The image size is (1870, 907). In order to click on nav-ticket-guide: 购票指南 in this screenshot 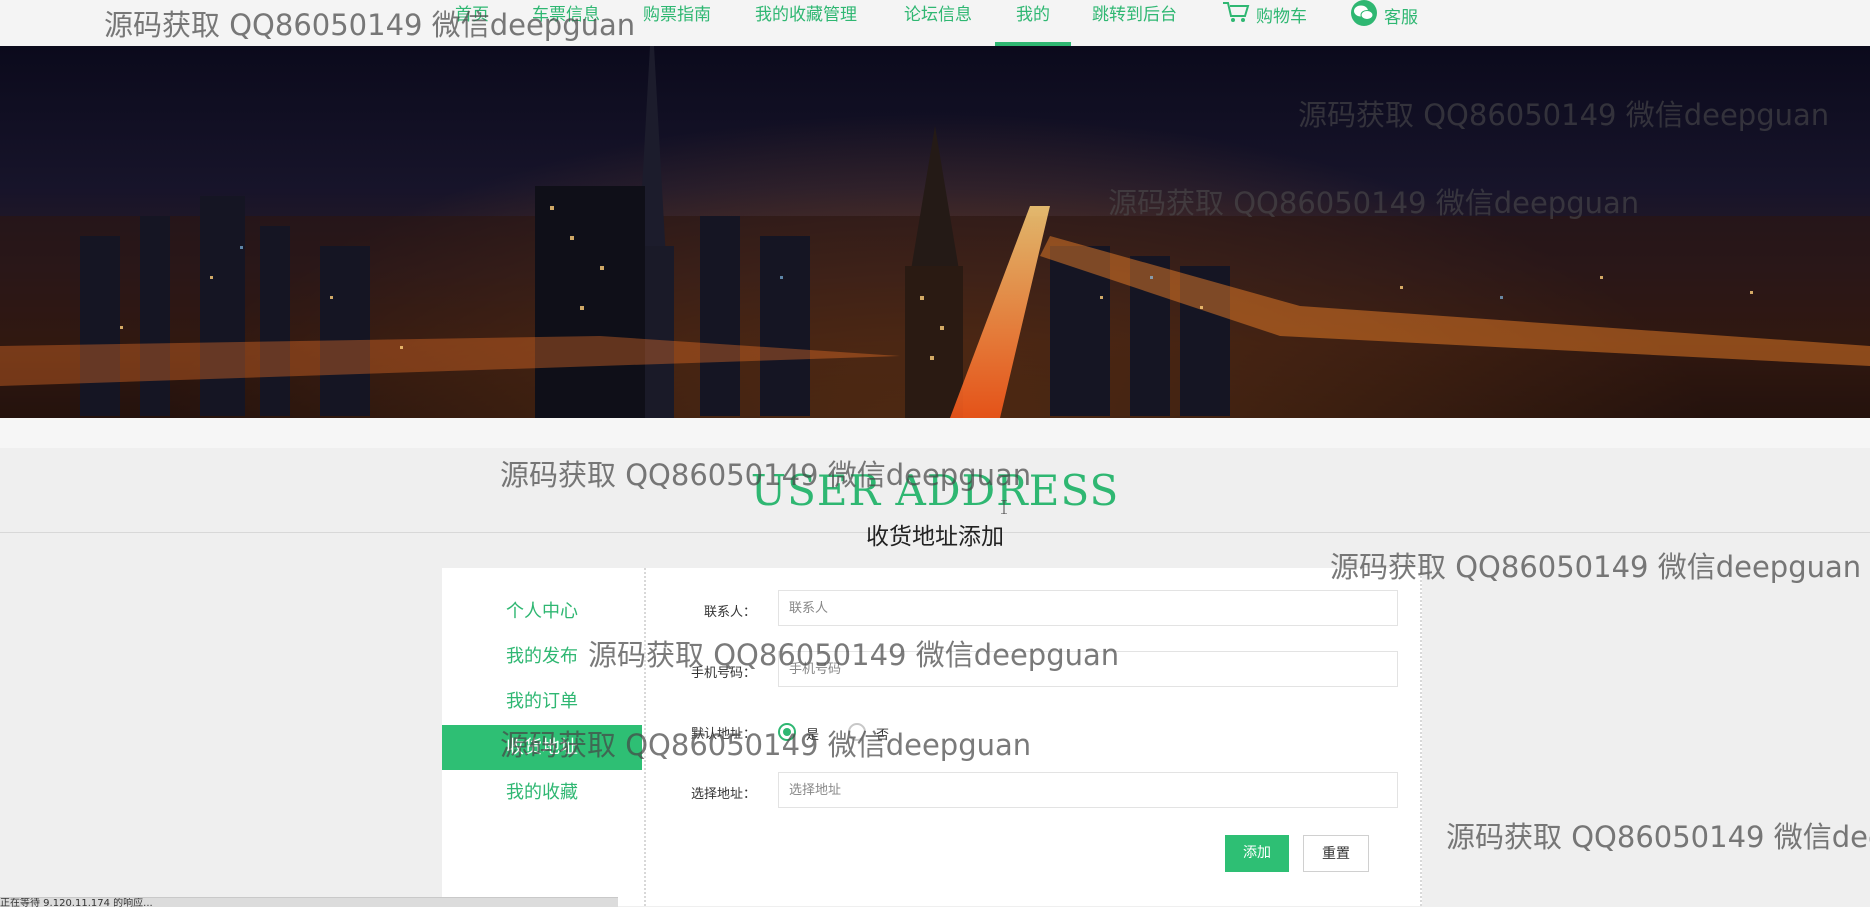, I will do `click(677, 23)`.